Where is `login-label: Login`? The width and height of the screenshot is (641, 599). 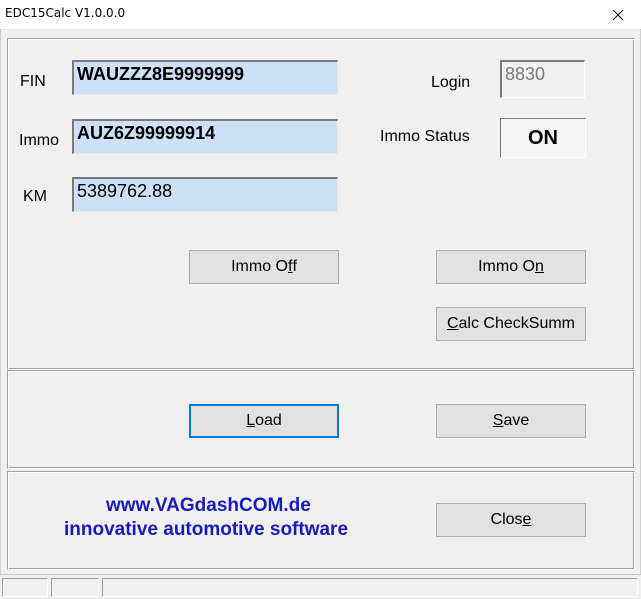
login-label: Login is located at coordinates (451, 82).